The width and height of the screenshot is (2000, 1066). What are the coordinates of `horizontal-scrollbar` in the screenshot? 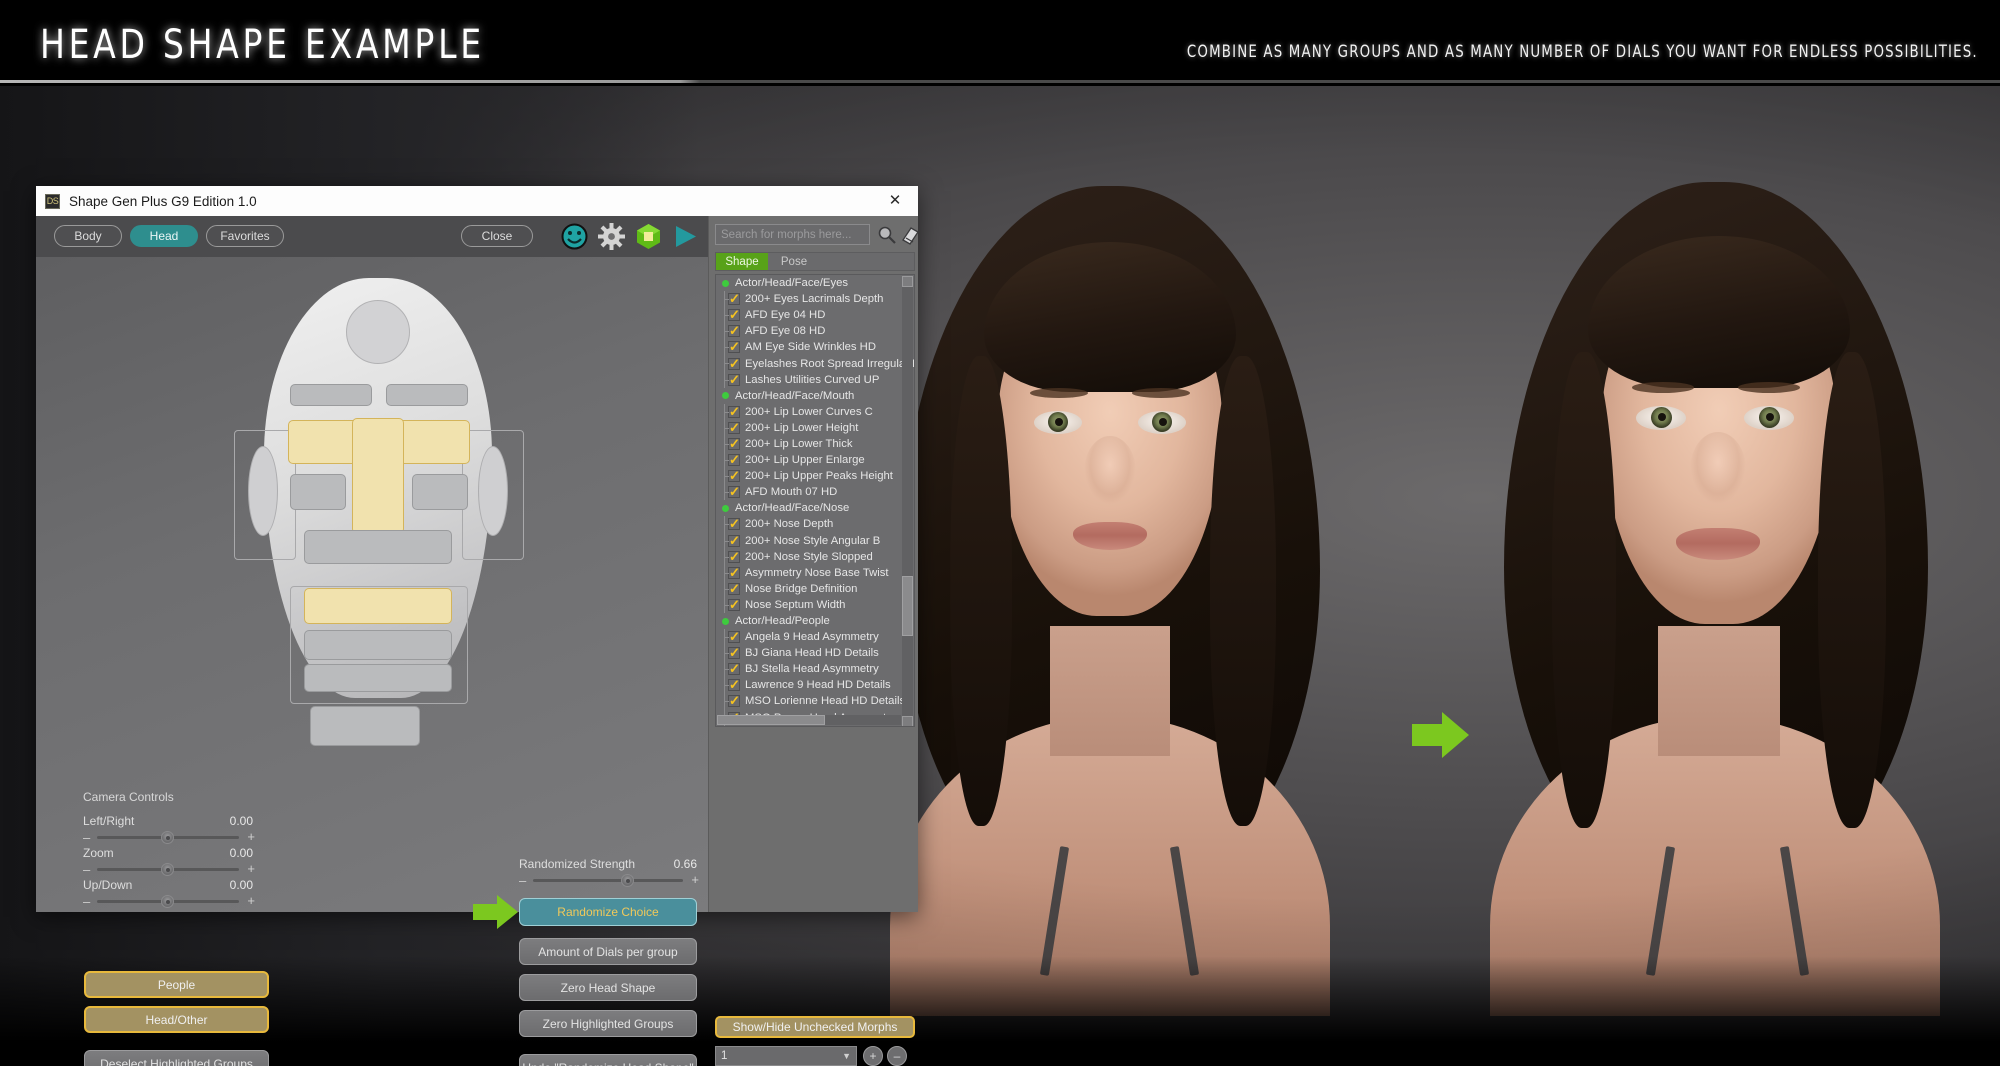 It's located at (809, 720).